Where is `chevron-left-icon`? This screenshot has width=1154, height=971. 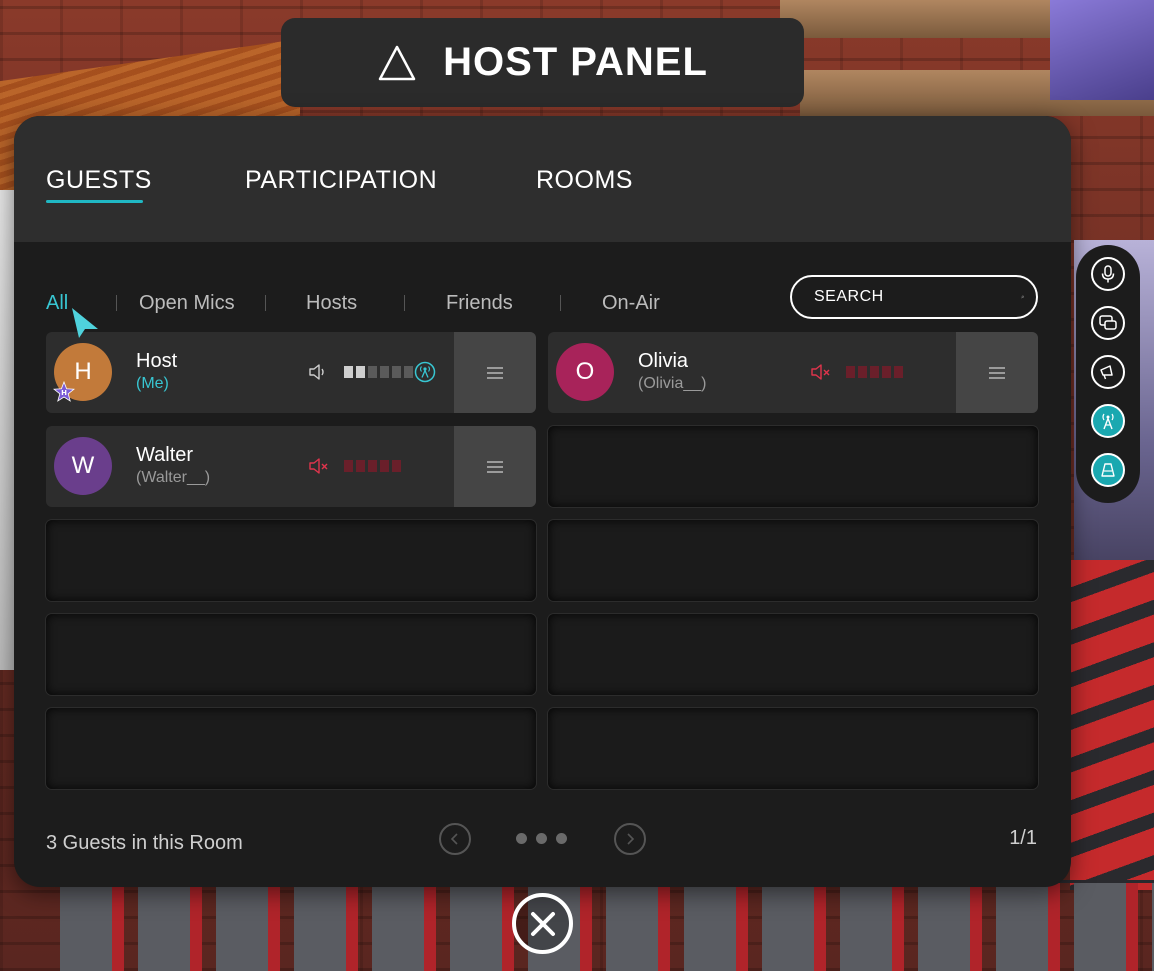 chevron-left-icon is located at coordinates (454, 839).